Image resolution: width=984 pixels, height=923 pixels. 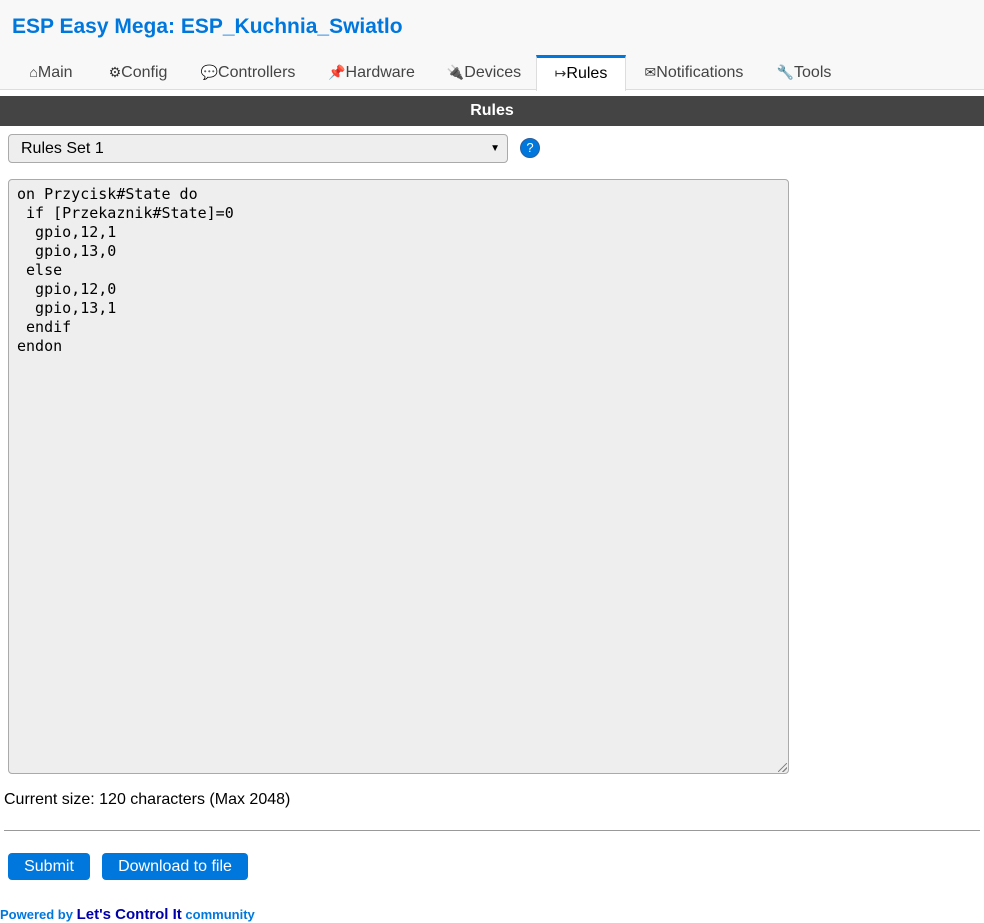 I want to click on tab-main: ⌂Main, so click(x=51, y=73).